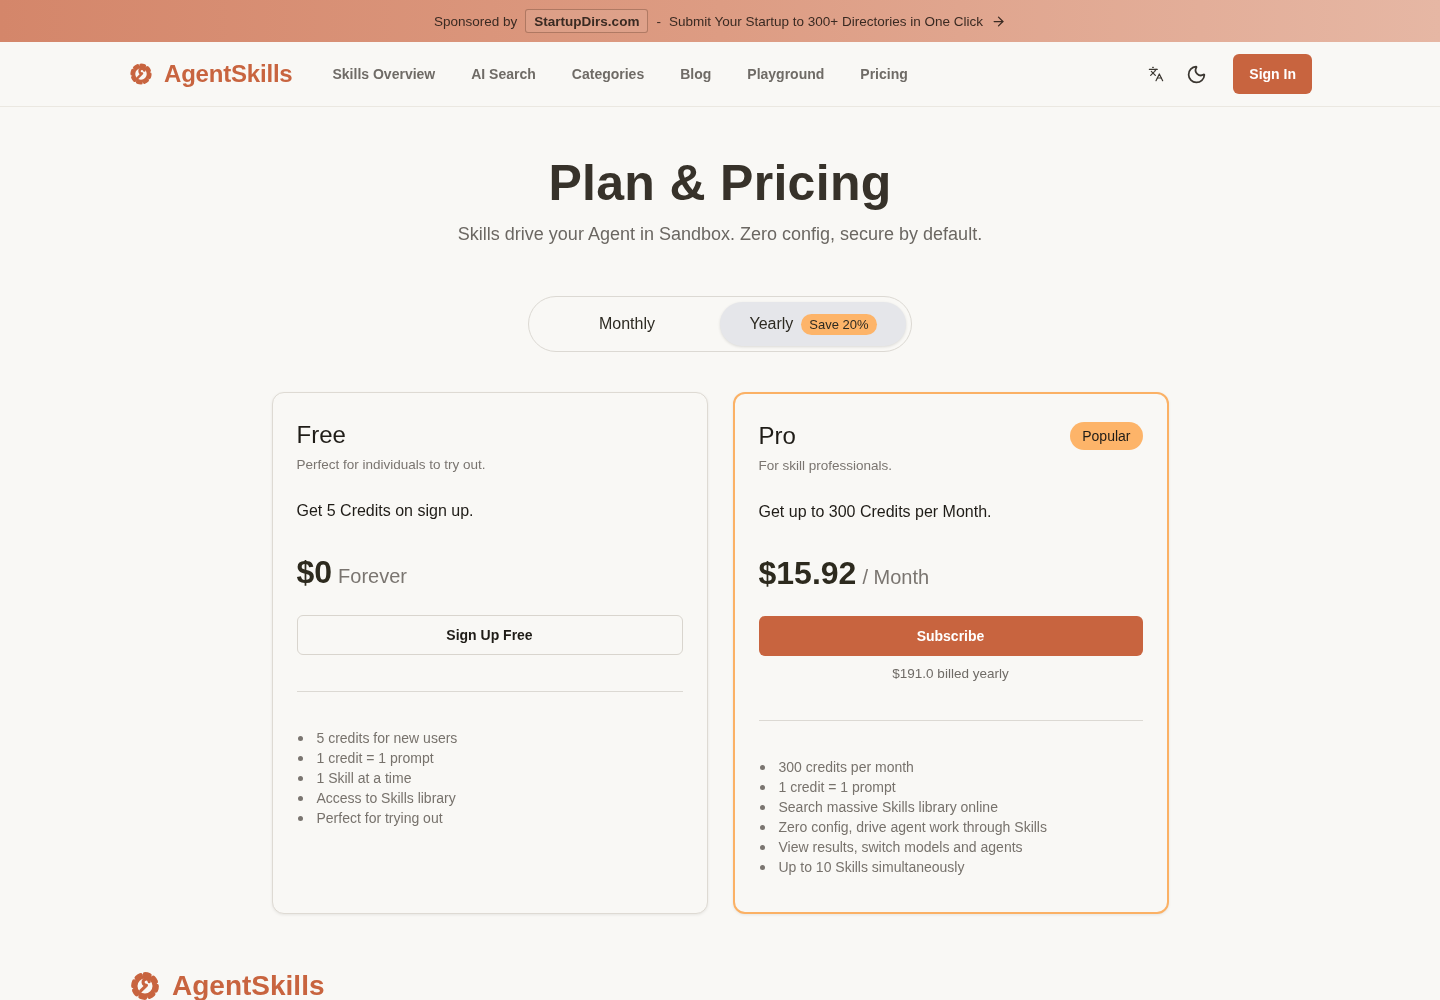  I want to click on subscribe-button: Subscribe, so click(950, 636).